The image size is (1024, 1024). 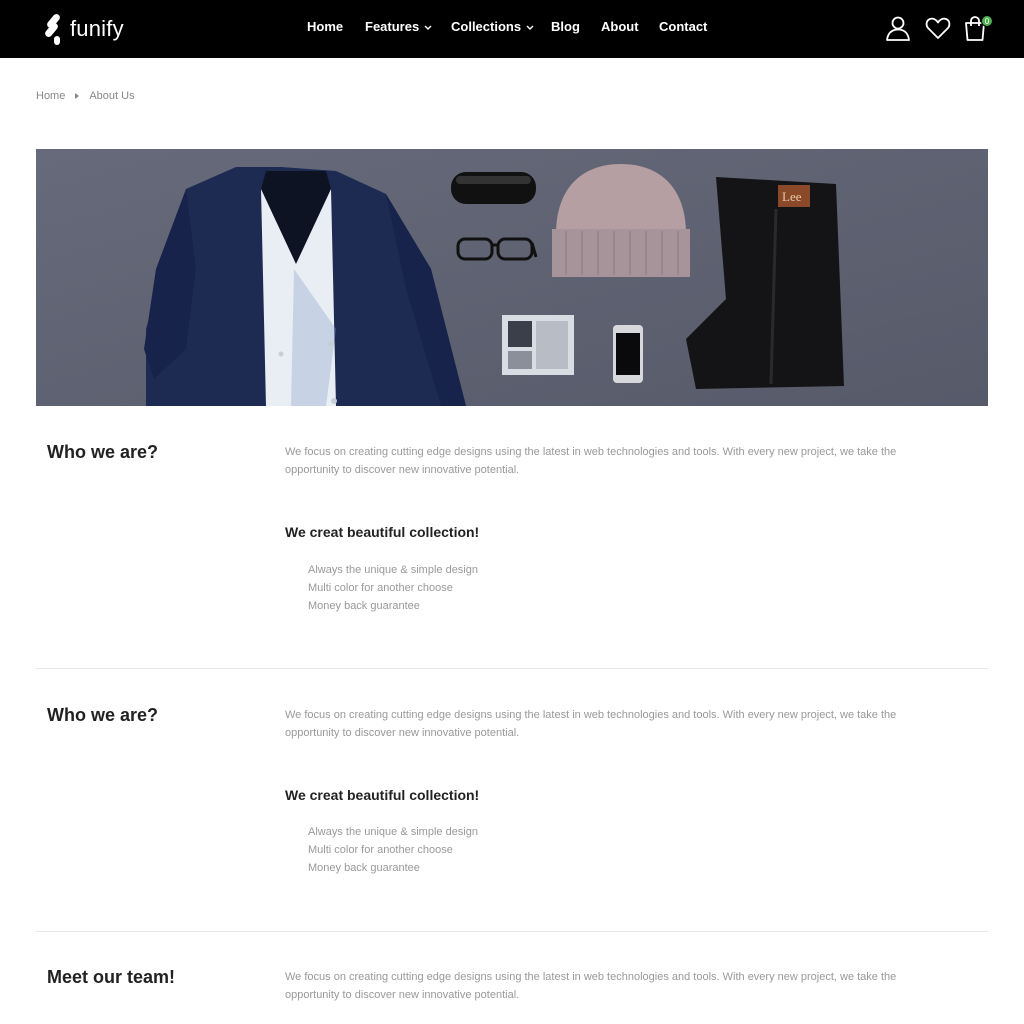 I want to click on nav-contact: Contact, so click(x=683, y=26).